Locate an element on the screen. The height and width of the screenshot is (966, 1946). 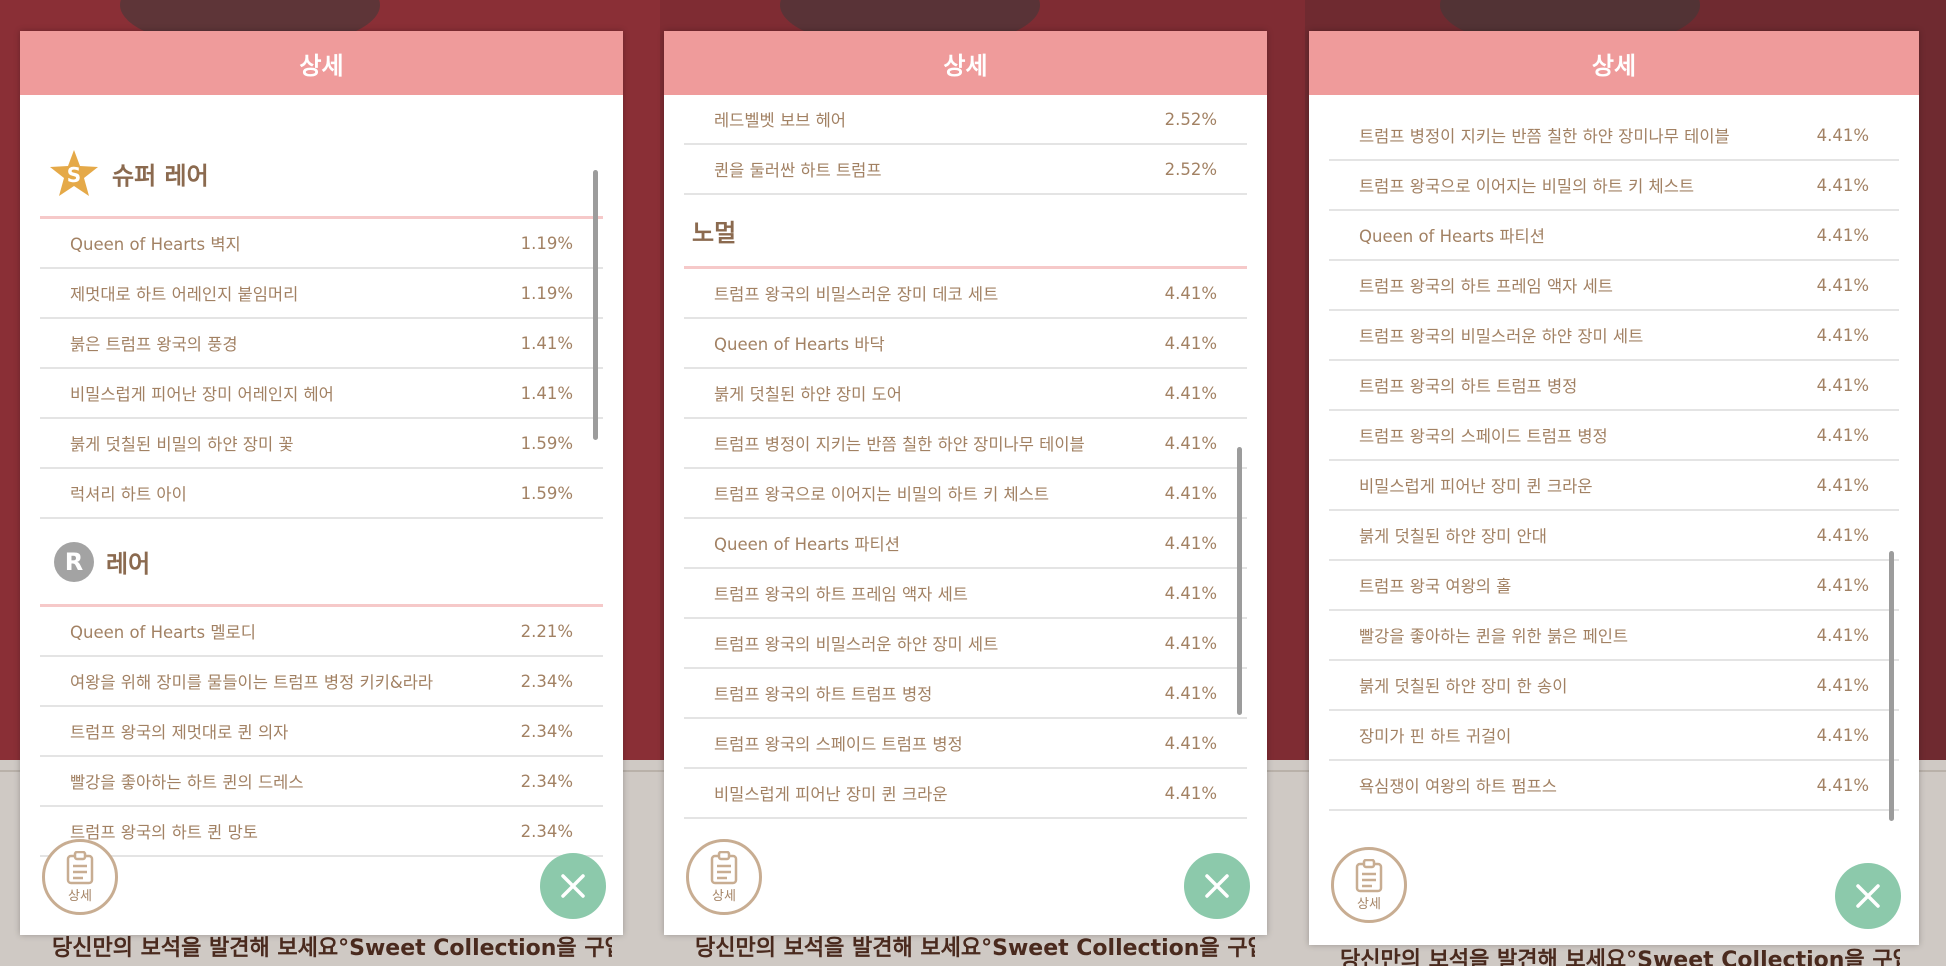
section-title: 레어 is located at coordinates (128, 564).